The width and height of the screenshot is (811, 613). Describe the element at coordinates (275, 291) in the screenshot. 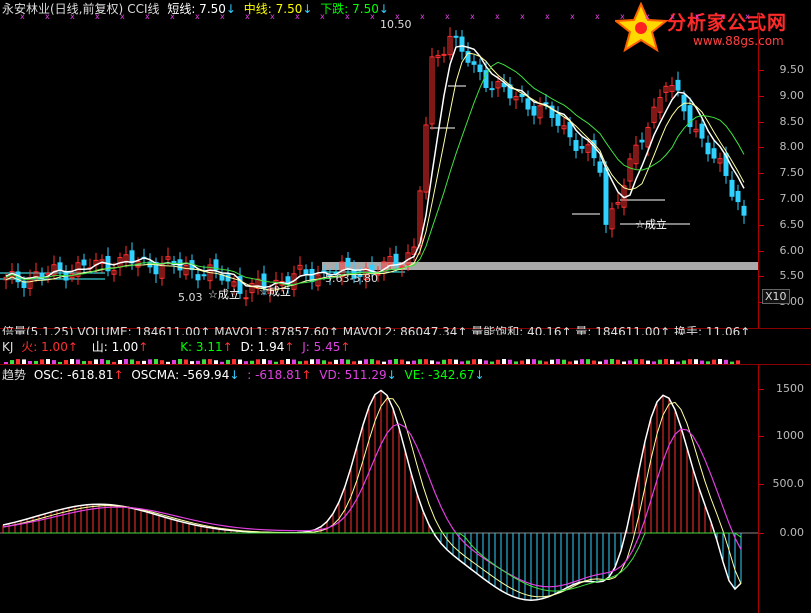

I see `signal-label-2: ☆成立` at that location.